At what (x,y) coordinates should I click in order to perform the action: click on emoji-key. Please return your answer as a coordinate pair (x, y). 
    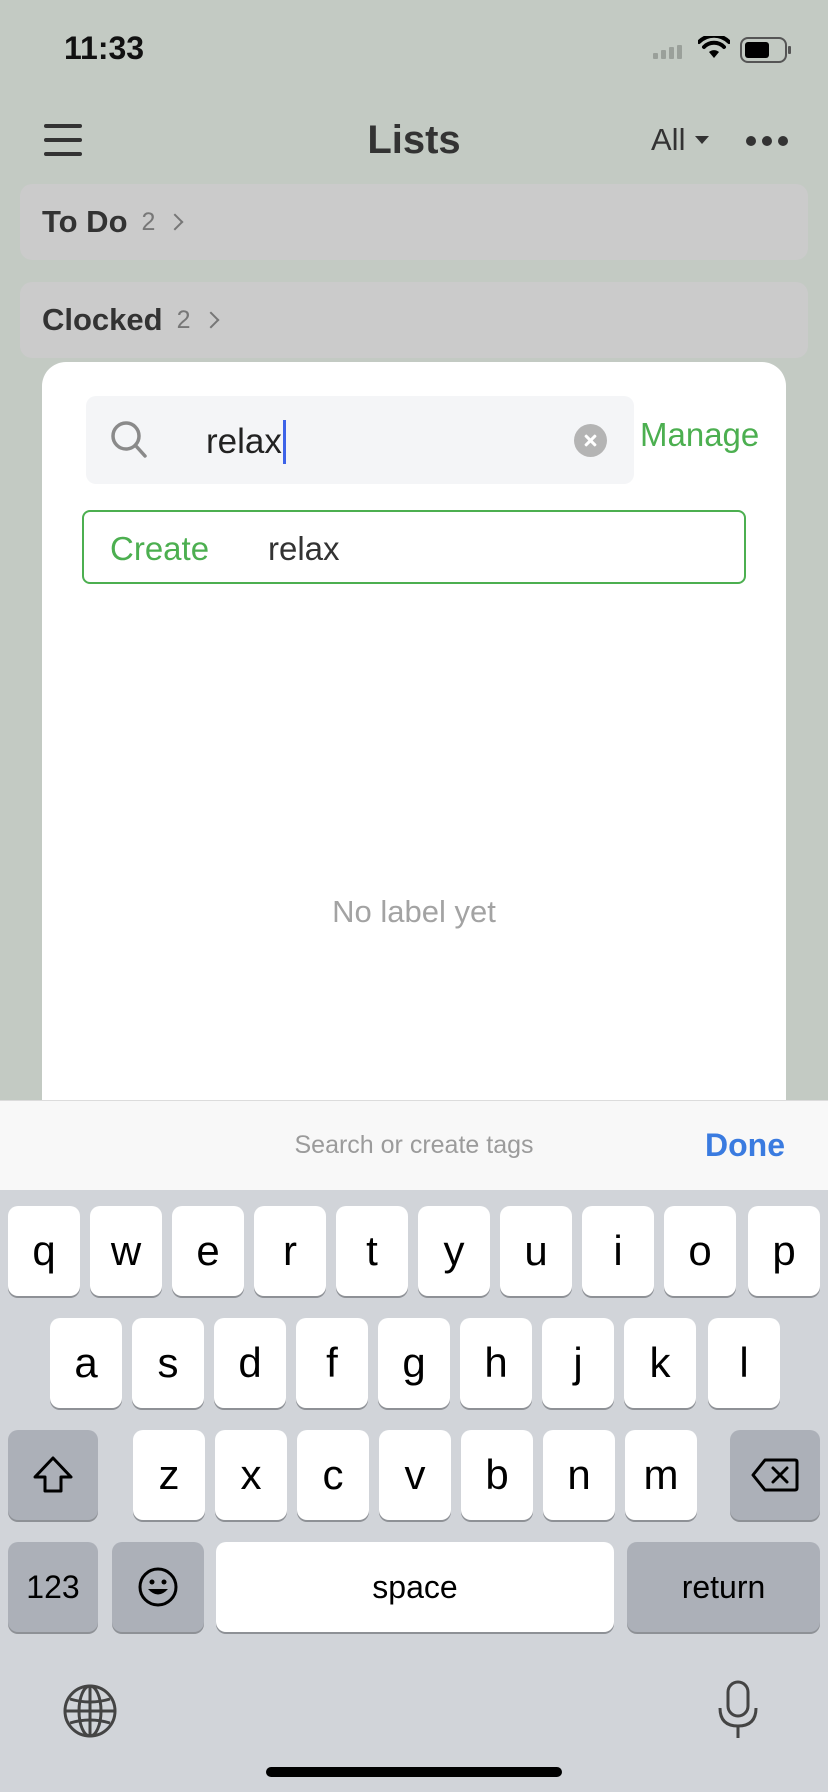
    Looking at the image, I should click on (158, 1587).